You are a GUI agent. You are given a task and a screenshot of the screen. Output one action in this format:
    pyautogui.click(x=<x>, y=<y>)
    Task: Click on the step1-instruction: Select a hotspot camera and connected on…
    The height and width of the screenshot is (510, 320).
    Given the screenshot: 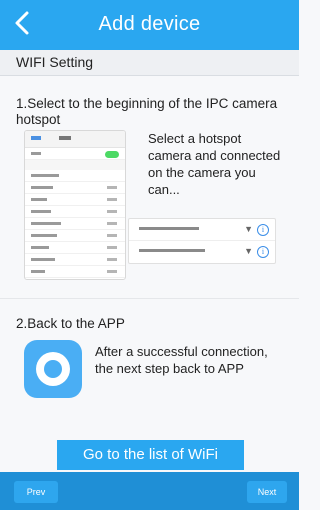 What is the action you would take?
    pyautogui.click(x=214, y=164)
    